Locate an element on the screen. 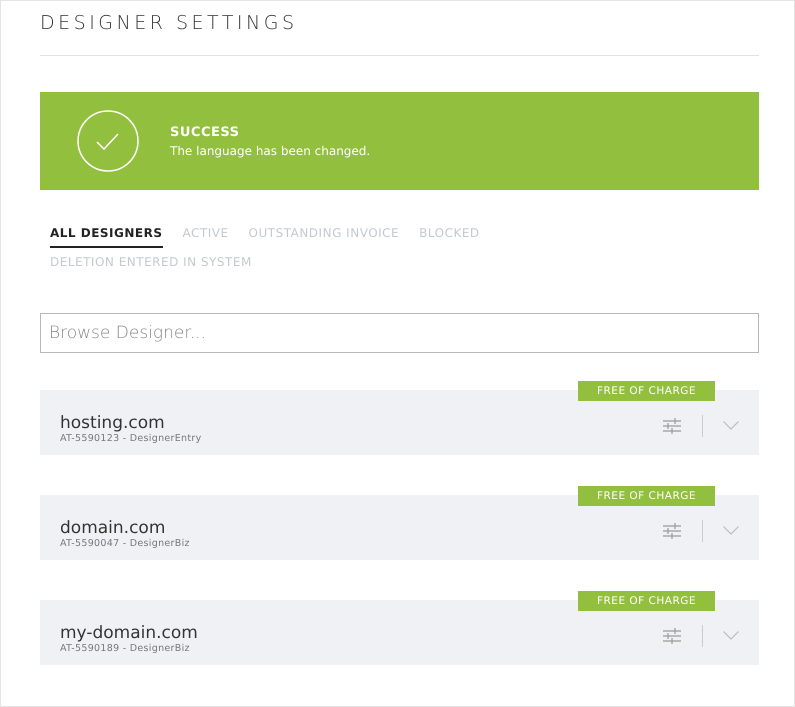 This screenshot has width=795, height=707. designer-domain: my-domain.com is located at coordinates (129, 633).